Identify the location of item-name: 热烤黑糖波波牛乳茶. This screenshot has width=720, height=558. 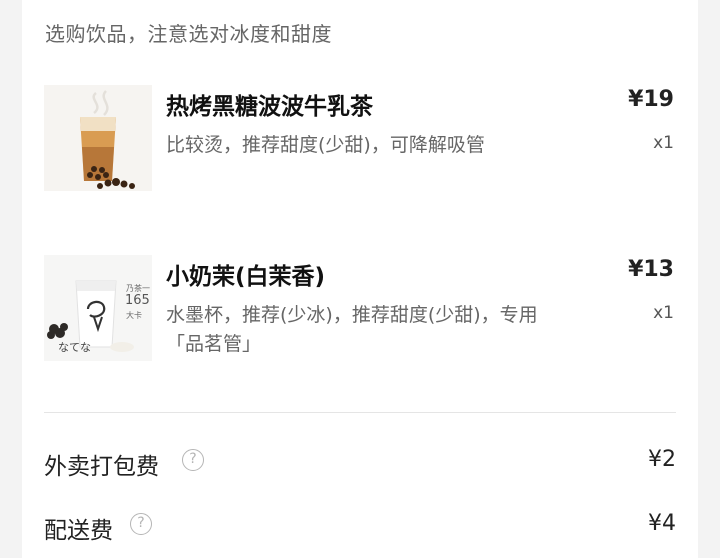
(269, 107).